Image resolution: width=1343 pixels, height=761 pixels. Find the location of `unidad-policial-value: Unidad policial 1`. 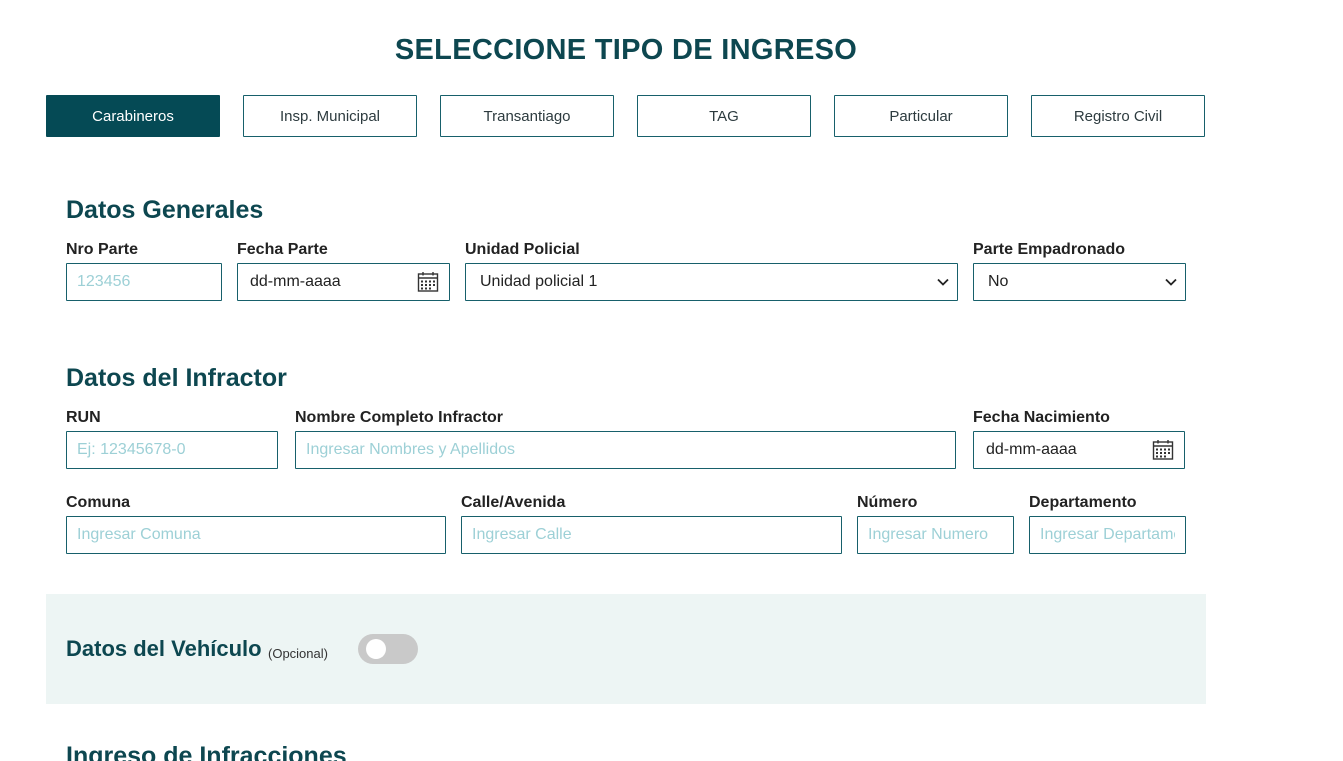

unidad-policial-value: Unidad policial 1 is located at coordinates (539, 281).